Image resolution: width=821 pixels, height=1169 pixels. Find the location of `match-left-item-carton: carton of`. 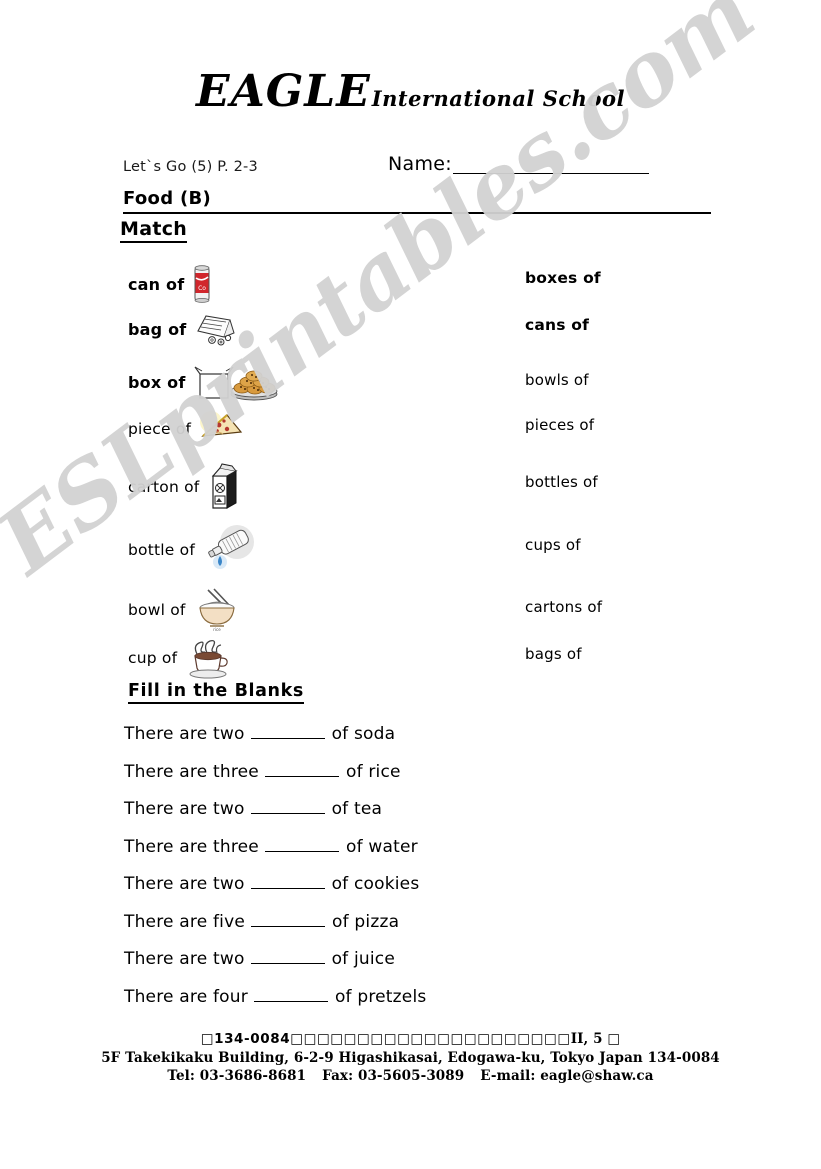

match-left-item-carton: carton of is located at coordinates (185, 487).